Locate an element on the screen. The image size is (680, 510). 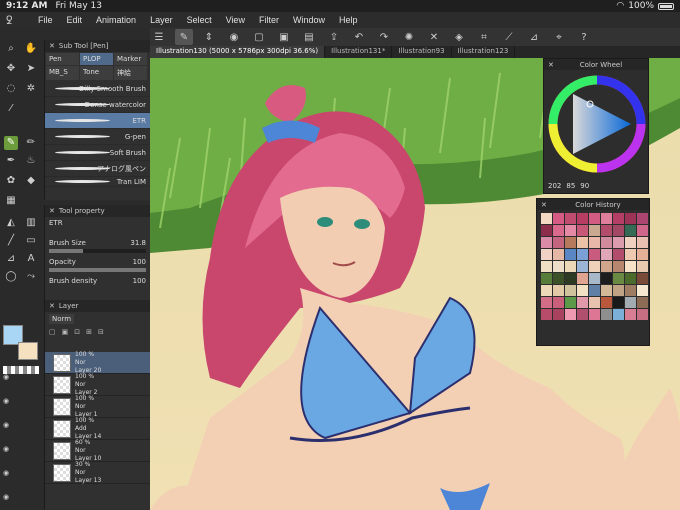
fill-icon: ◈ is located at coordinates (459, 37).